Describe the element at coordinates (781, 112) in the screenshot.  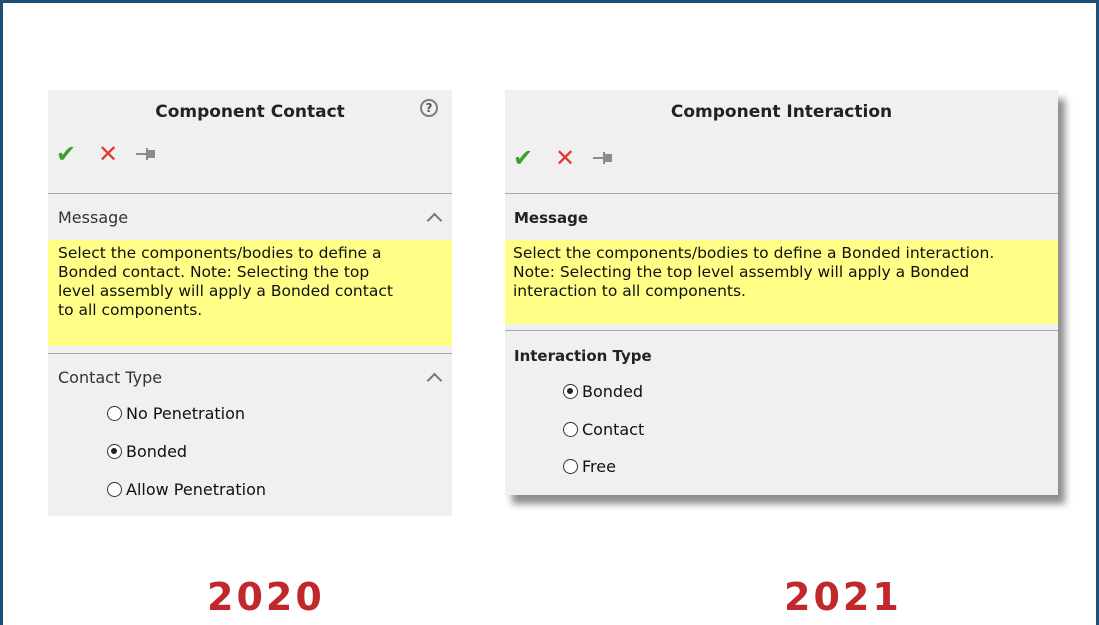
I see `panel-title: Component Interaction` at that location.